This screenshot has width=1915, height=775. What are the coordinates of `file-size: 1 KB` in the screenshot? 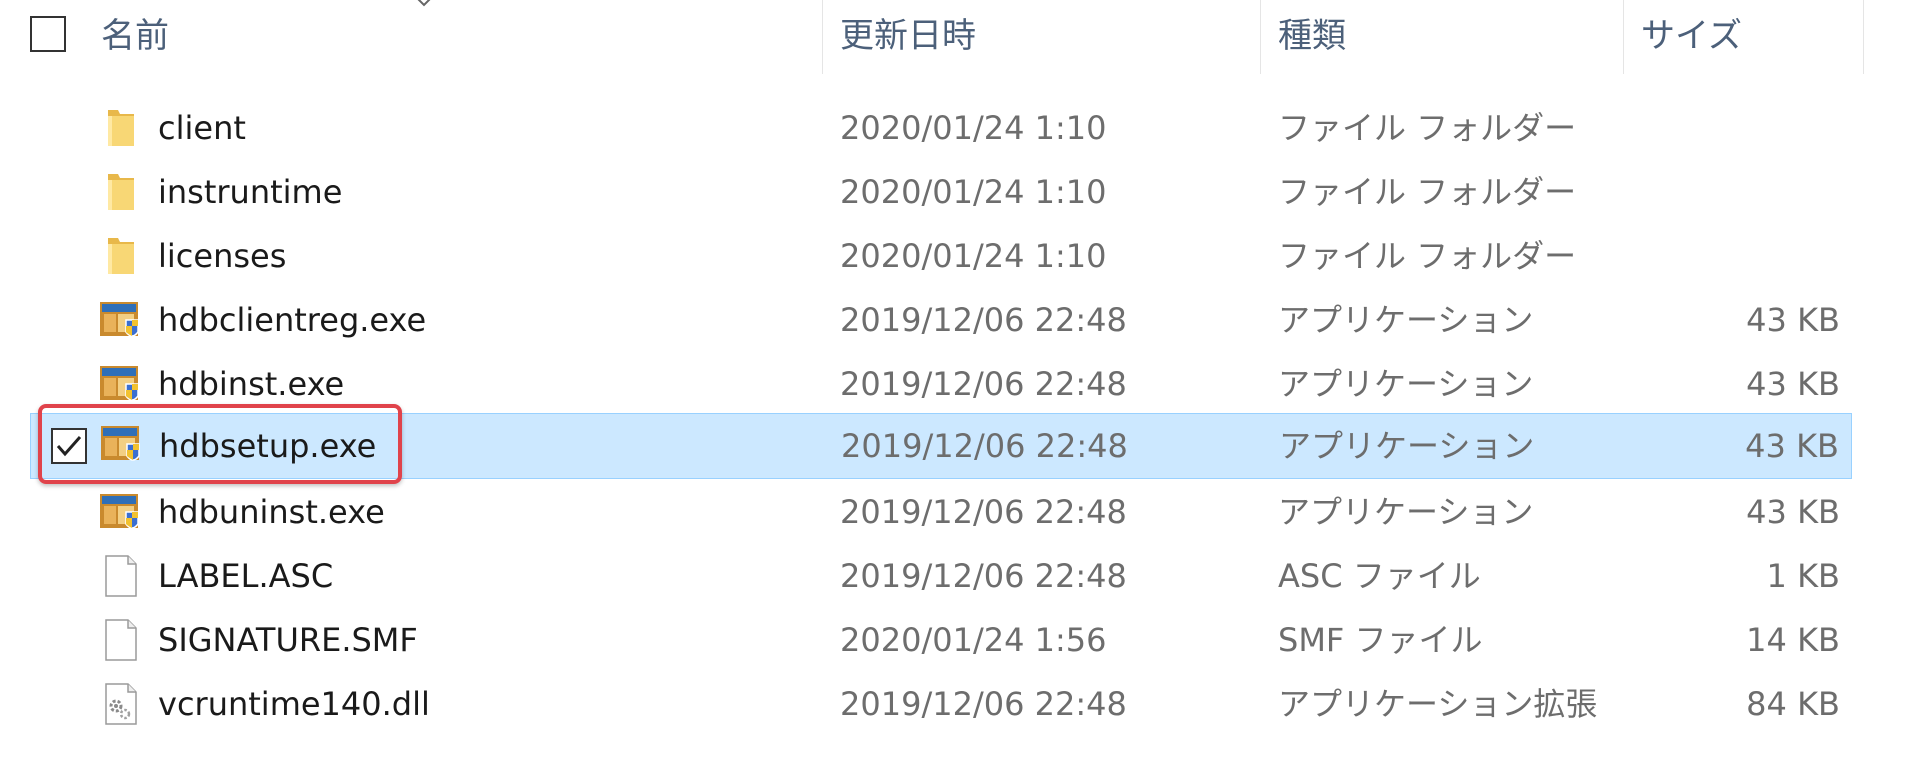 It's located at (1803, 576).